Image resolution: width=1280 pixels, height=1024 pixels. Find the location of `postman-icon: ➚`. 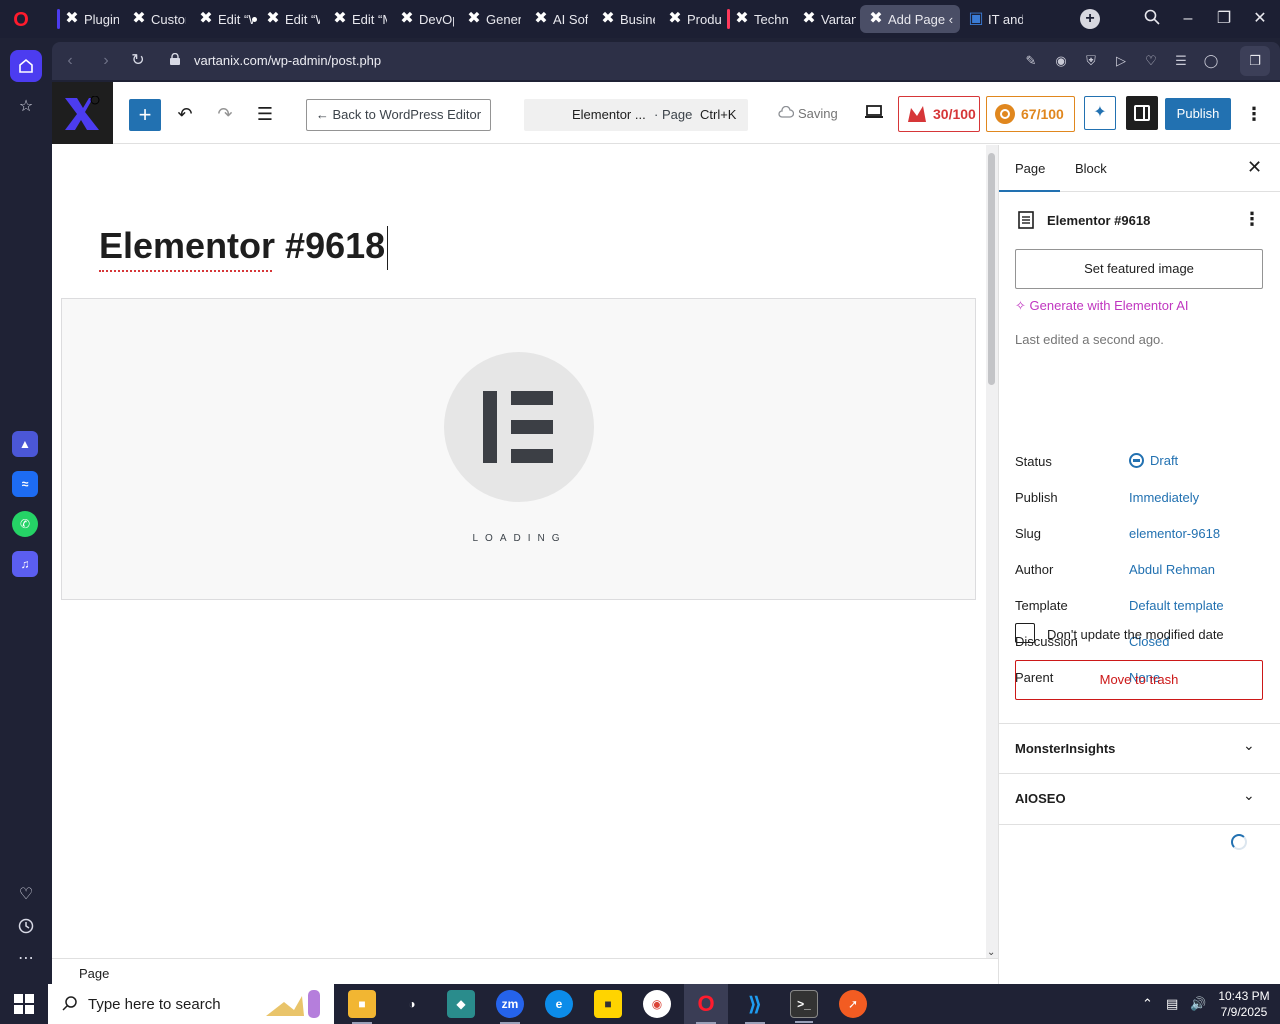

postman-icon: ➚ is located at coordinates (853, 1004).